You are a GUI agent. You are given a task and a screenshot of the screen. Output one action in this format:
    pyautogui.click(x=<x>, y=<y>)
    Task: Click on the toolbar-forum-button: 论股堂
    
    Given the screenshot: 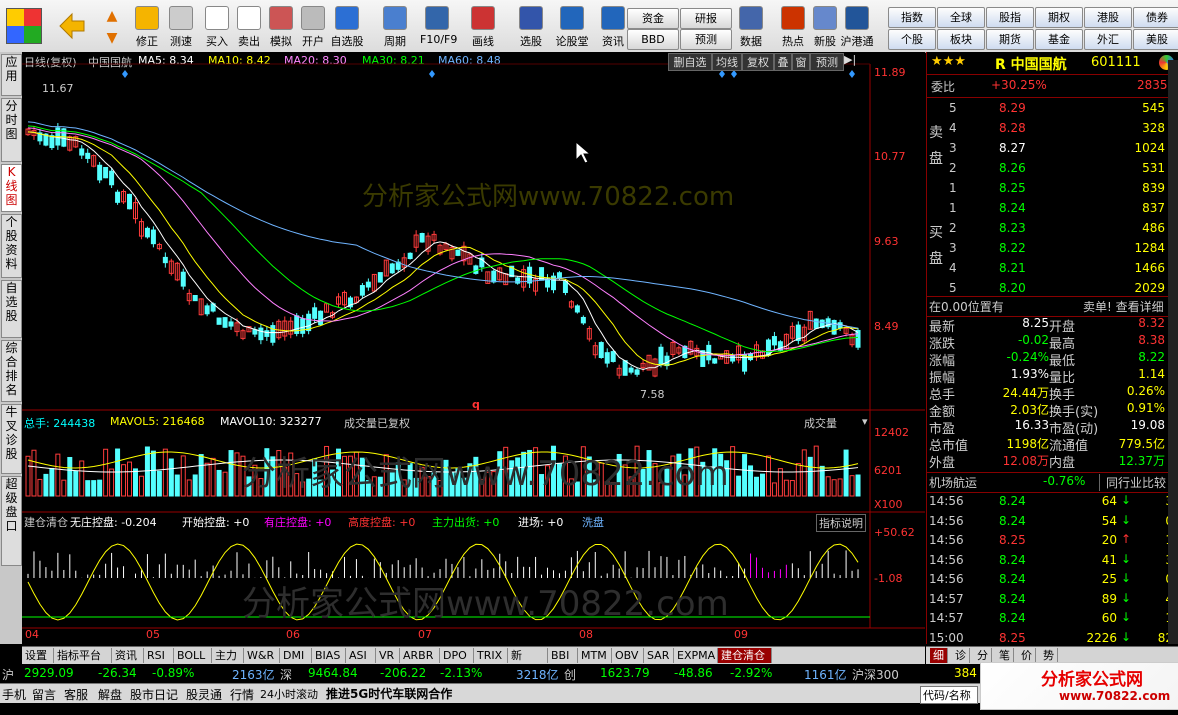 What is the action you would take?
    pyautogui.click(x=572, y=27)
    